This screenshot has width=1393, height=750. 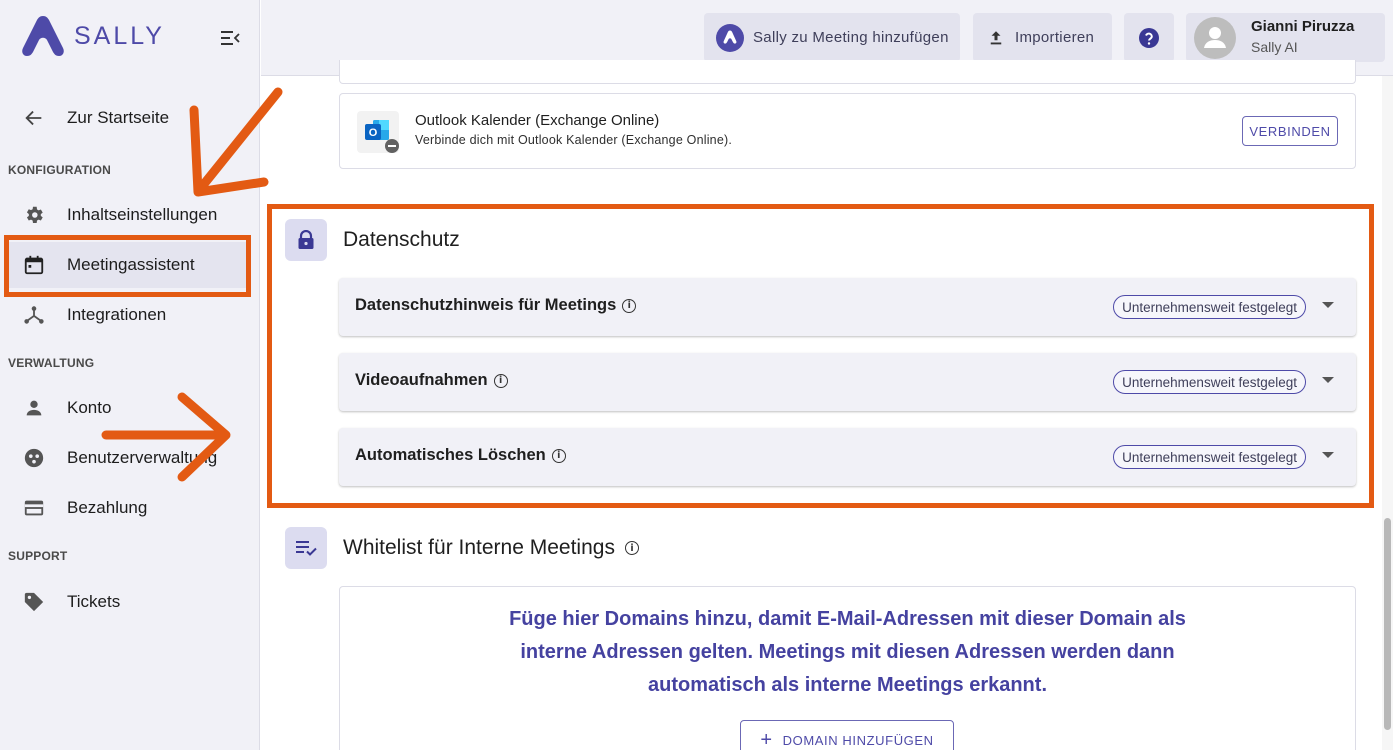 What do you see at coordinates (479, 547) in the screenshot?
I see `whitelist-title-text: Whitelist für Interne Meetings` at bounding box center [479, 547].